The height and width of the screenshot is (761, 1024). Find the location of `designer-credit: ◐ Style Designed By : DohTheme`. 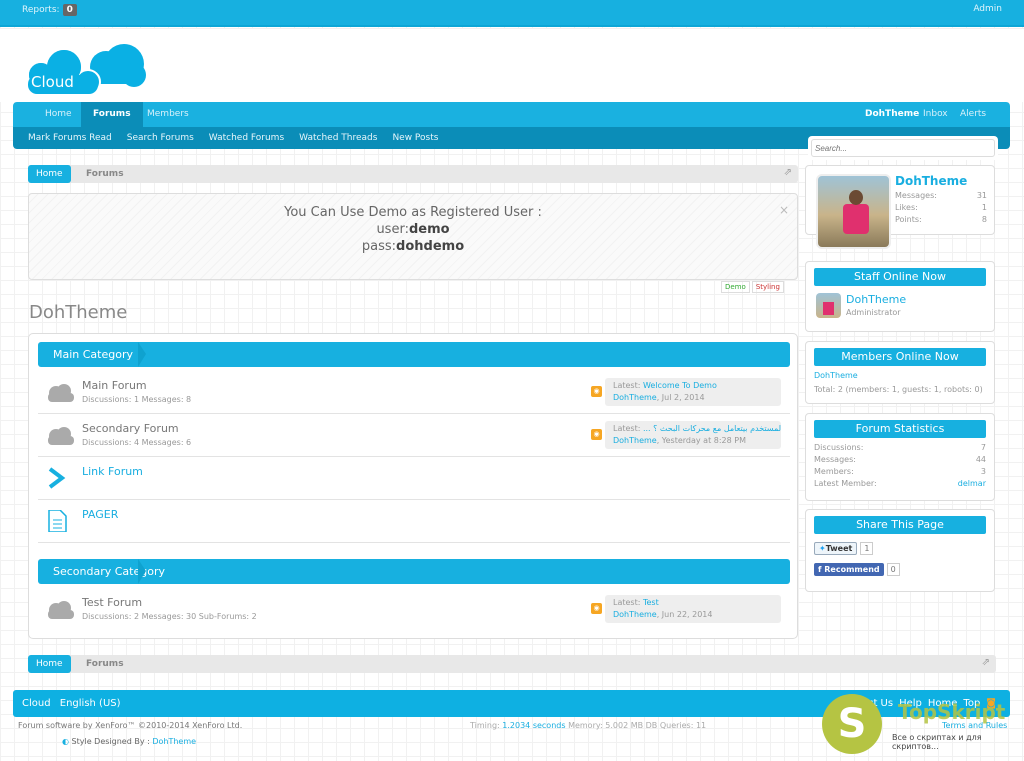

designer-credit: ◐ Style Designed By : DohTheme is located at coordinates (129, 741).